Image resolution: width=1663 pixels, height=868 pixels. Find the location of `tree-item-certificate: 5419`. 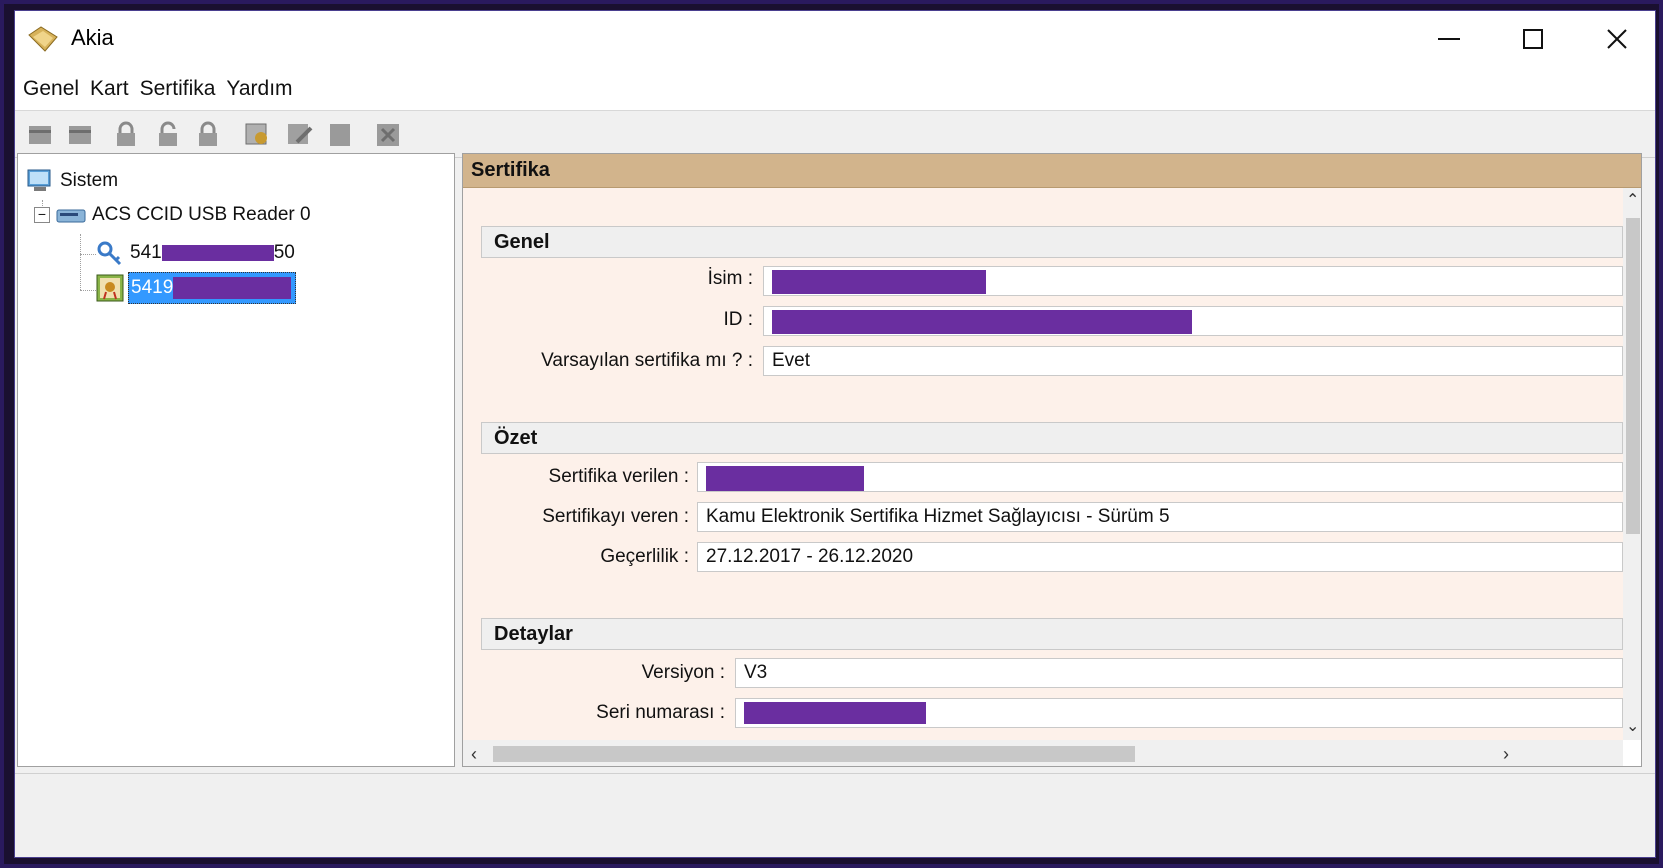

tree-item-certificate: 5419 is located at coordinates (196, 288).